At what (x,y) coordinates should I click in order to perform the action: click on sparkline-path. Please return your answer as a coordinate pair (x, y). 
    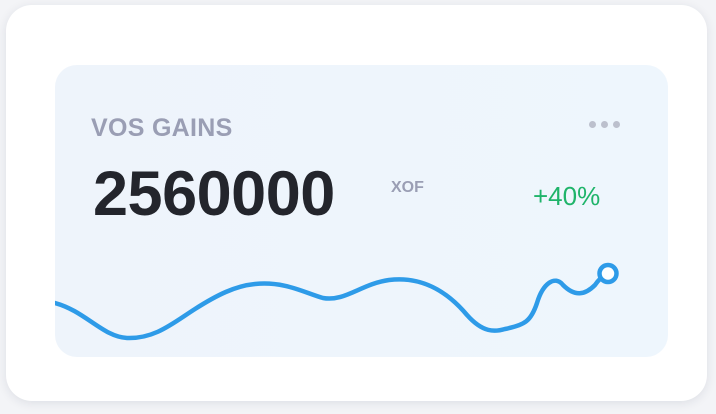
    Looking at the image, I should click on (332, 306).